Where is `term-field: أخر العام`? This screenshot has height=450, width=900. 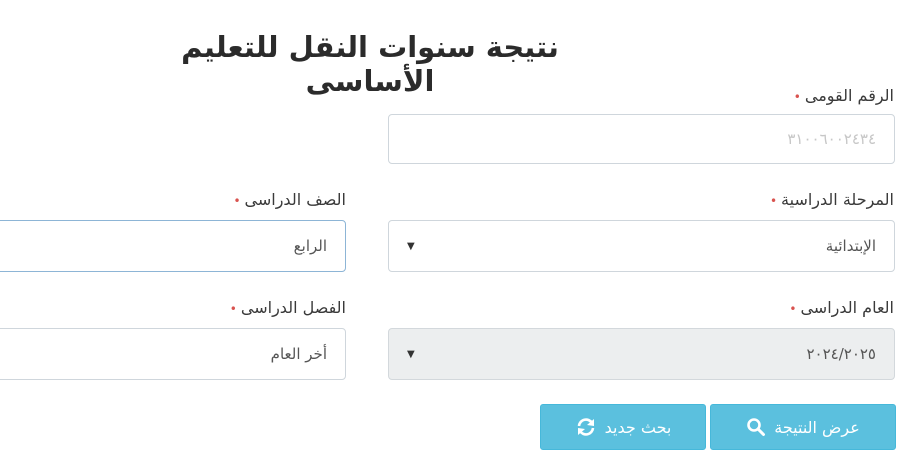 term-field: أخر العام is located at coordinates (173, 354).